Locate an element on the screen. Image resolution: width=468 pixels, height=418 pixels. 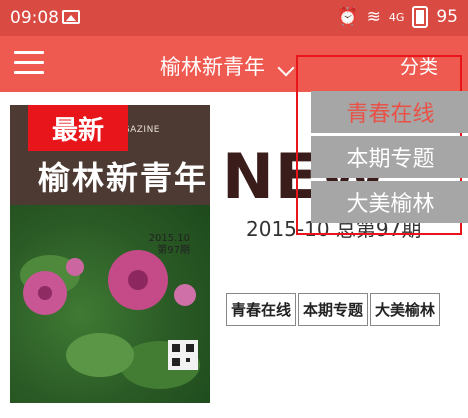
latest-badge: 最新 is located at coordinates (78, 128).